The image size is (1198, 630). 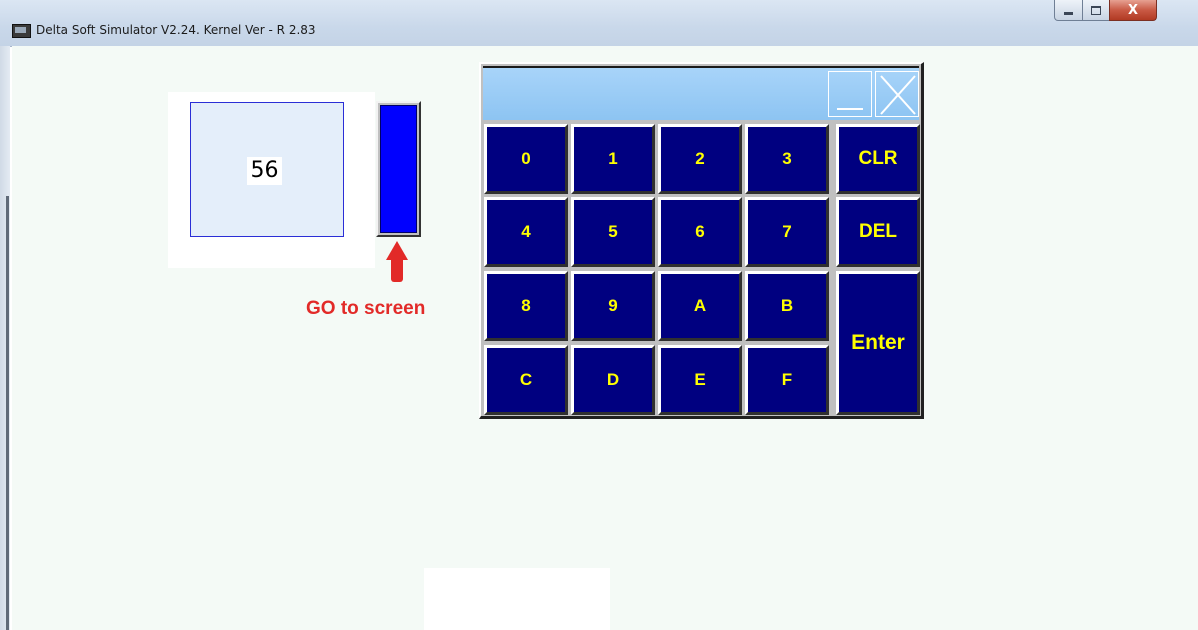 I want to click on go-to-screen-button, so click(x=398, y=169).